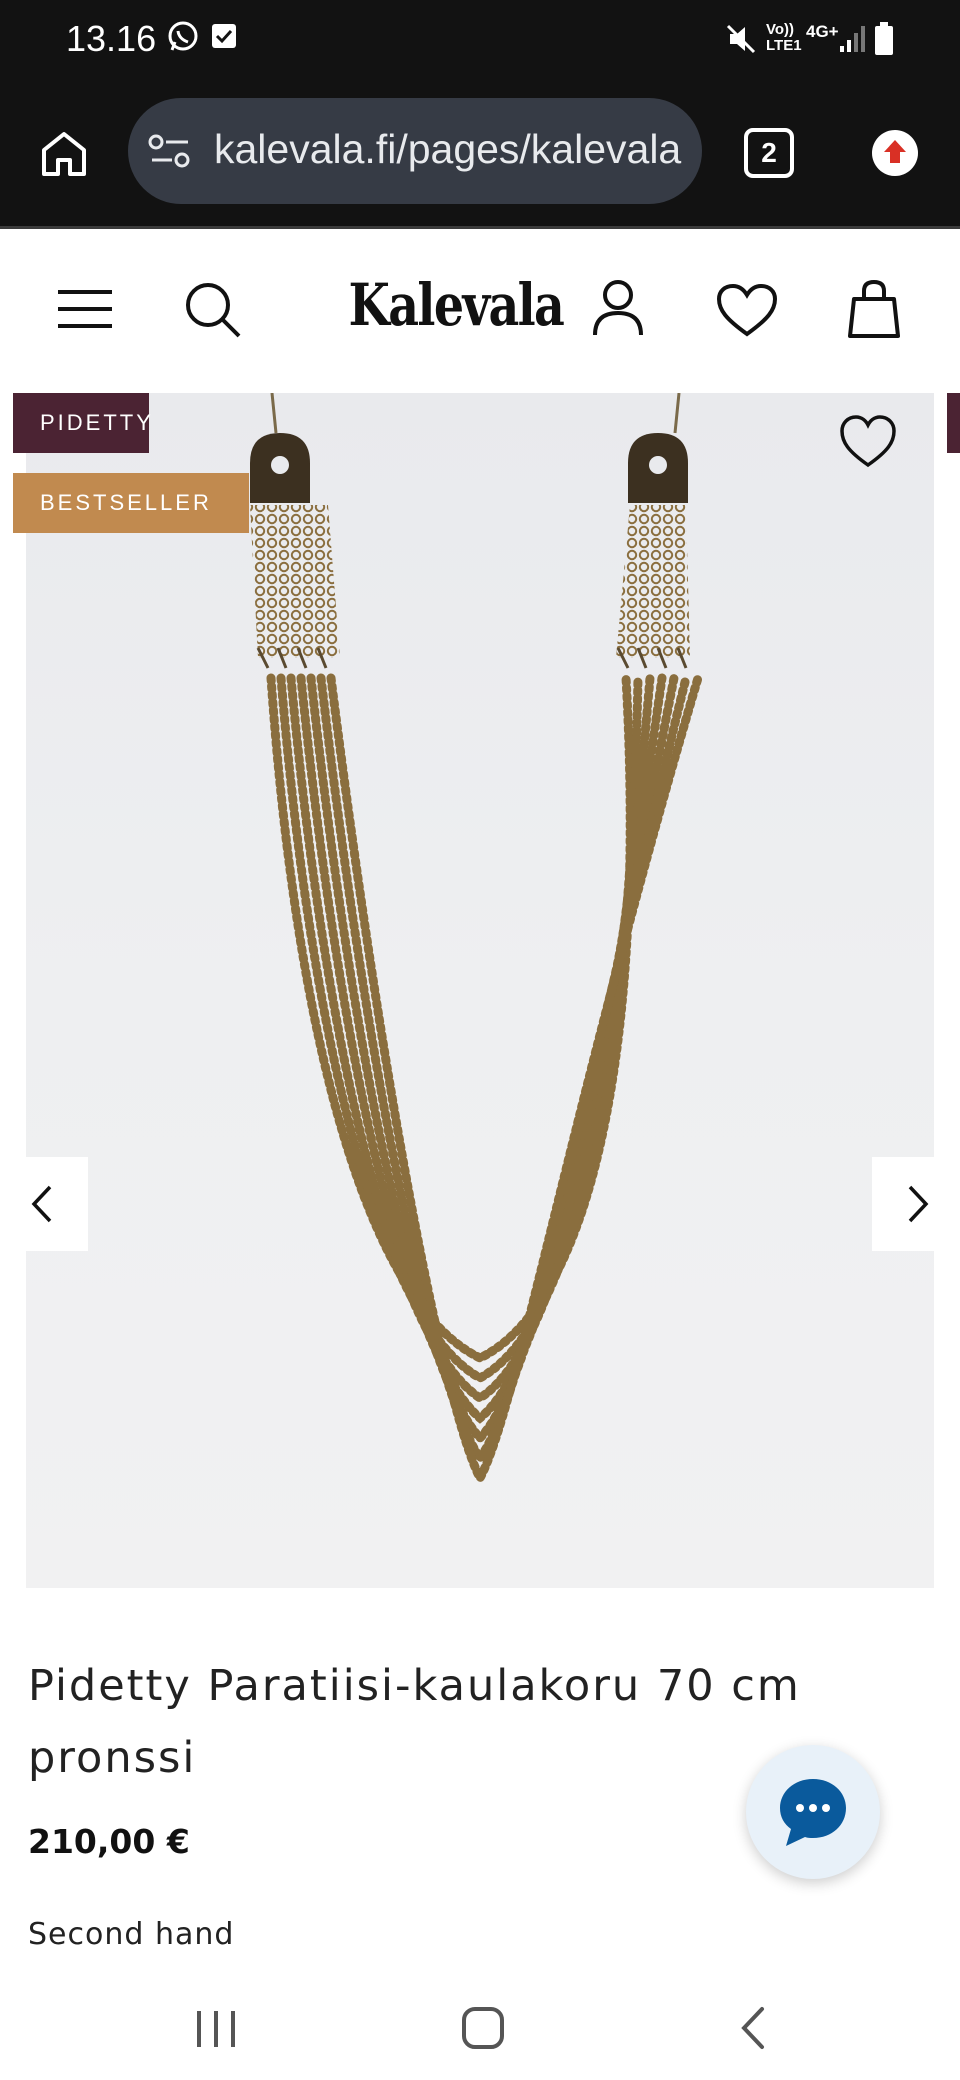 The image size is (960, 2080). I want to click on wishlist-icon, so click(747, 310).